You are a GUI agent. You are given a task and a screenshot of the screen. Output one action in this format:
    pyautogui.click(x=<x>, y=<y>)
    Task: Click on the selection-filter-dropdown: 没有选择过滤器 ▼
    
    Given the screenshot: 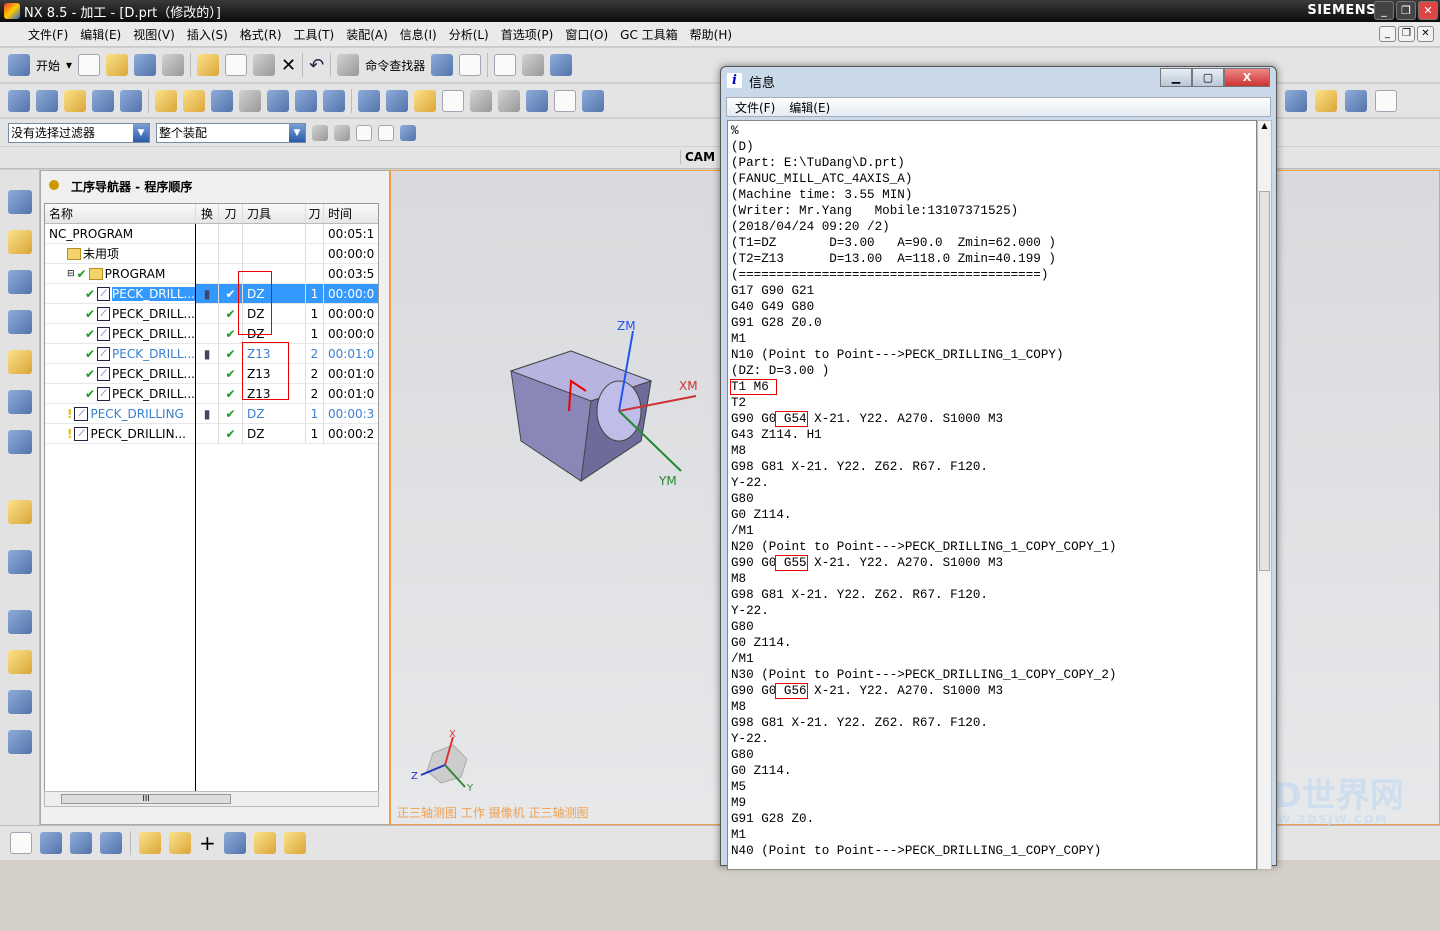 What is the action you would take?
    pyautogui.click(x=79, y=132)
    